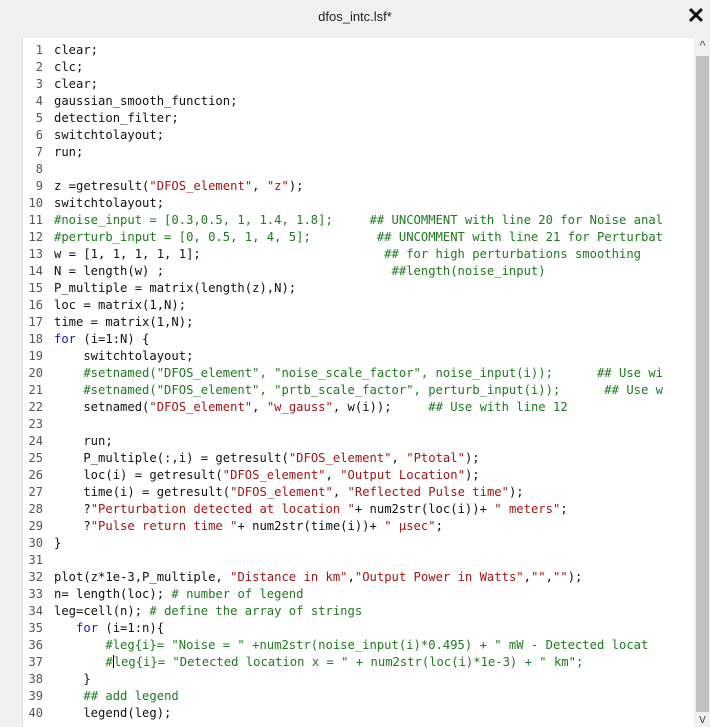  What do you see at coordinates (35, 407) in the screenshot?
I see `line-number: 22` at bounding box center [35, 407].